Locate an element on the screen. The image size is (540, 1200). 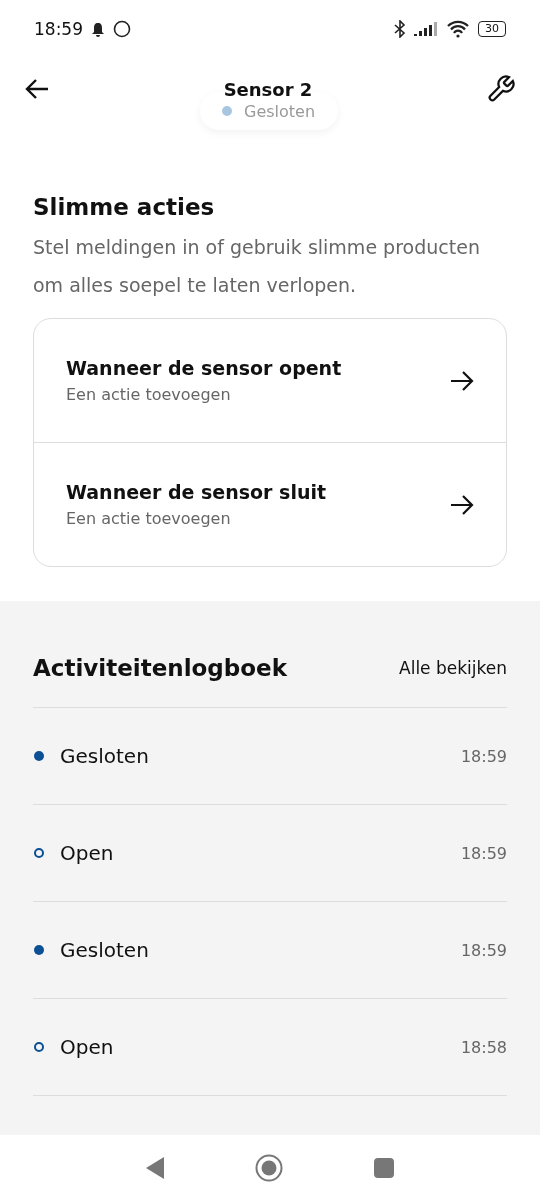
nav-home-icon is located at coordinates (269, 1167).